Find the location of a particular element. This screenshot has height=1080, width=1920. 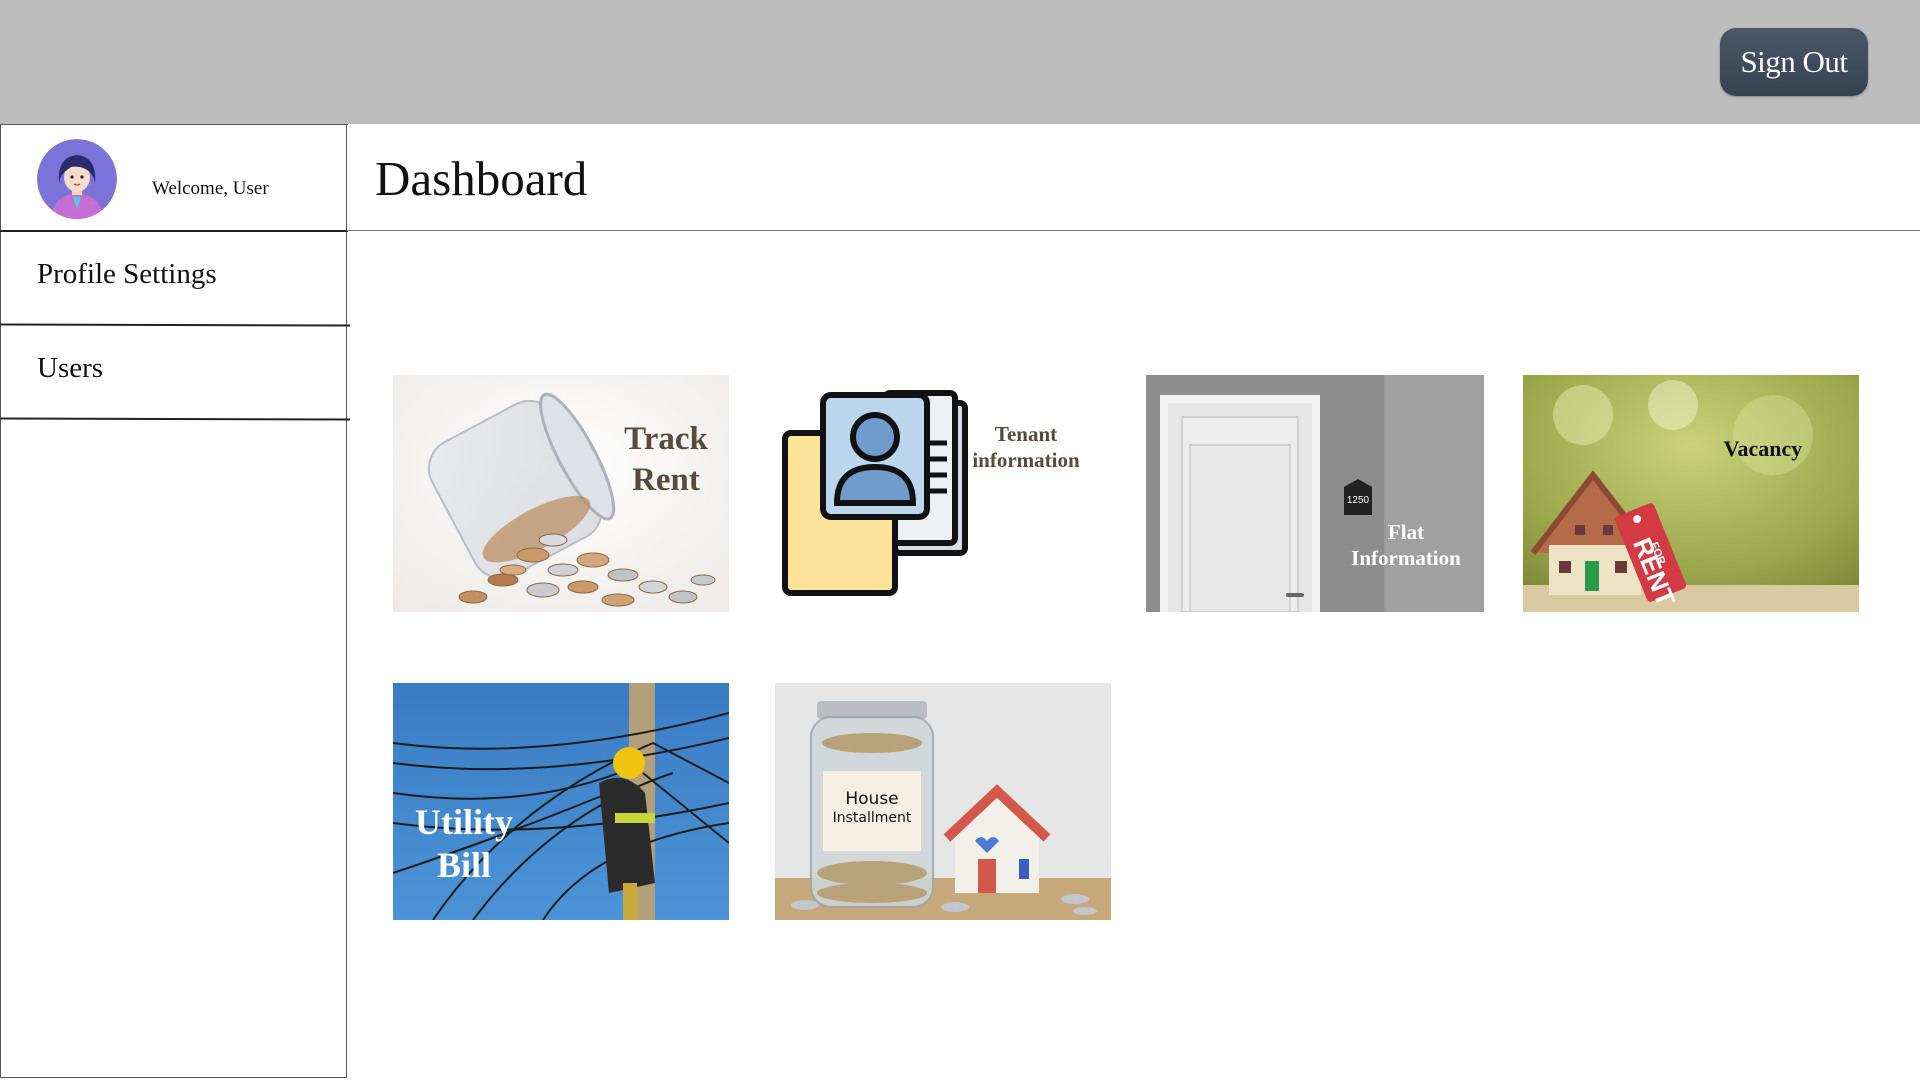

door-image: 1250 is located at coordinates (1315, 493).